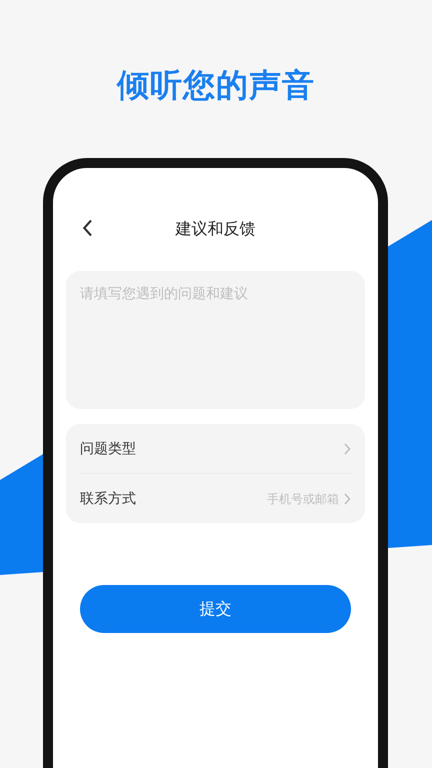 The width and height of the screenshot is (432, 768). I want to click on back-icon, so click(88, 228).